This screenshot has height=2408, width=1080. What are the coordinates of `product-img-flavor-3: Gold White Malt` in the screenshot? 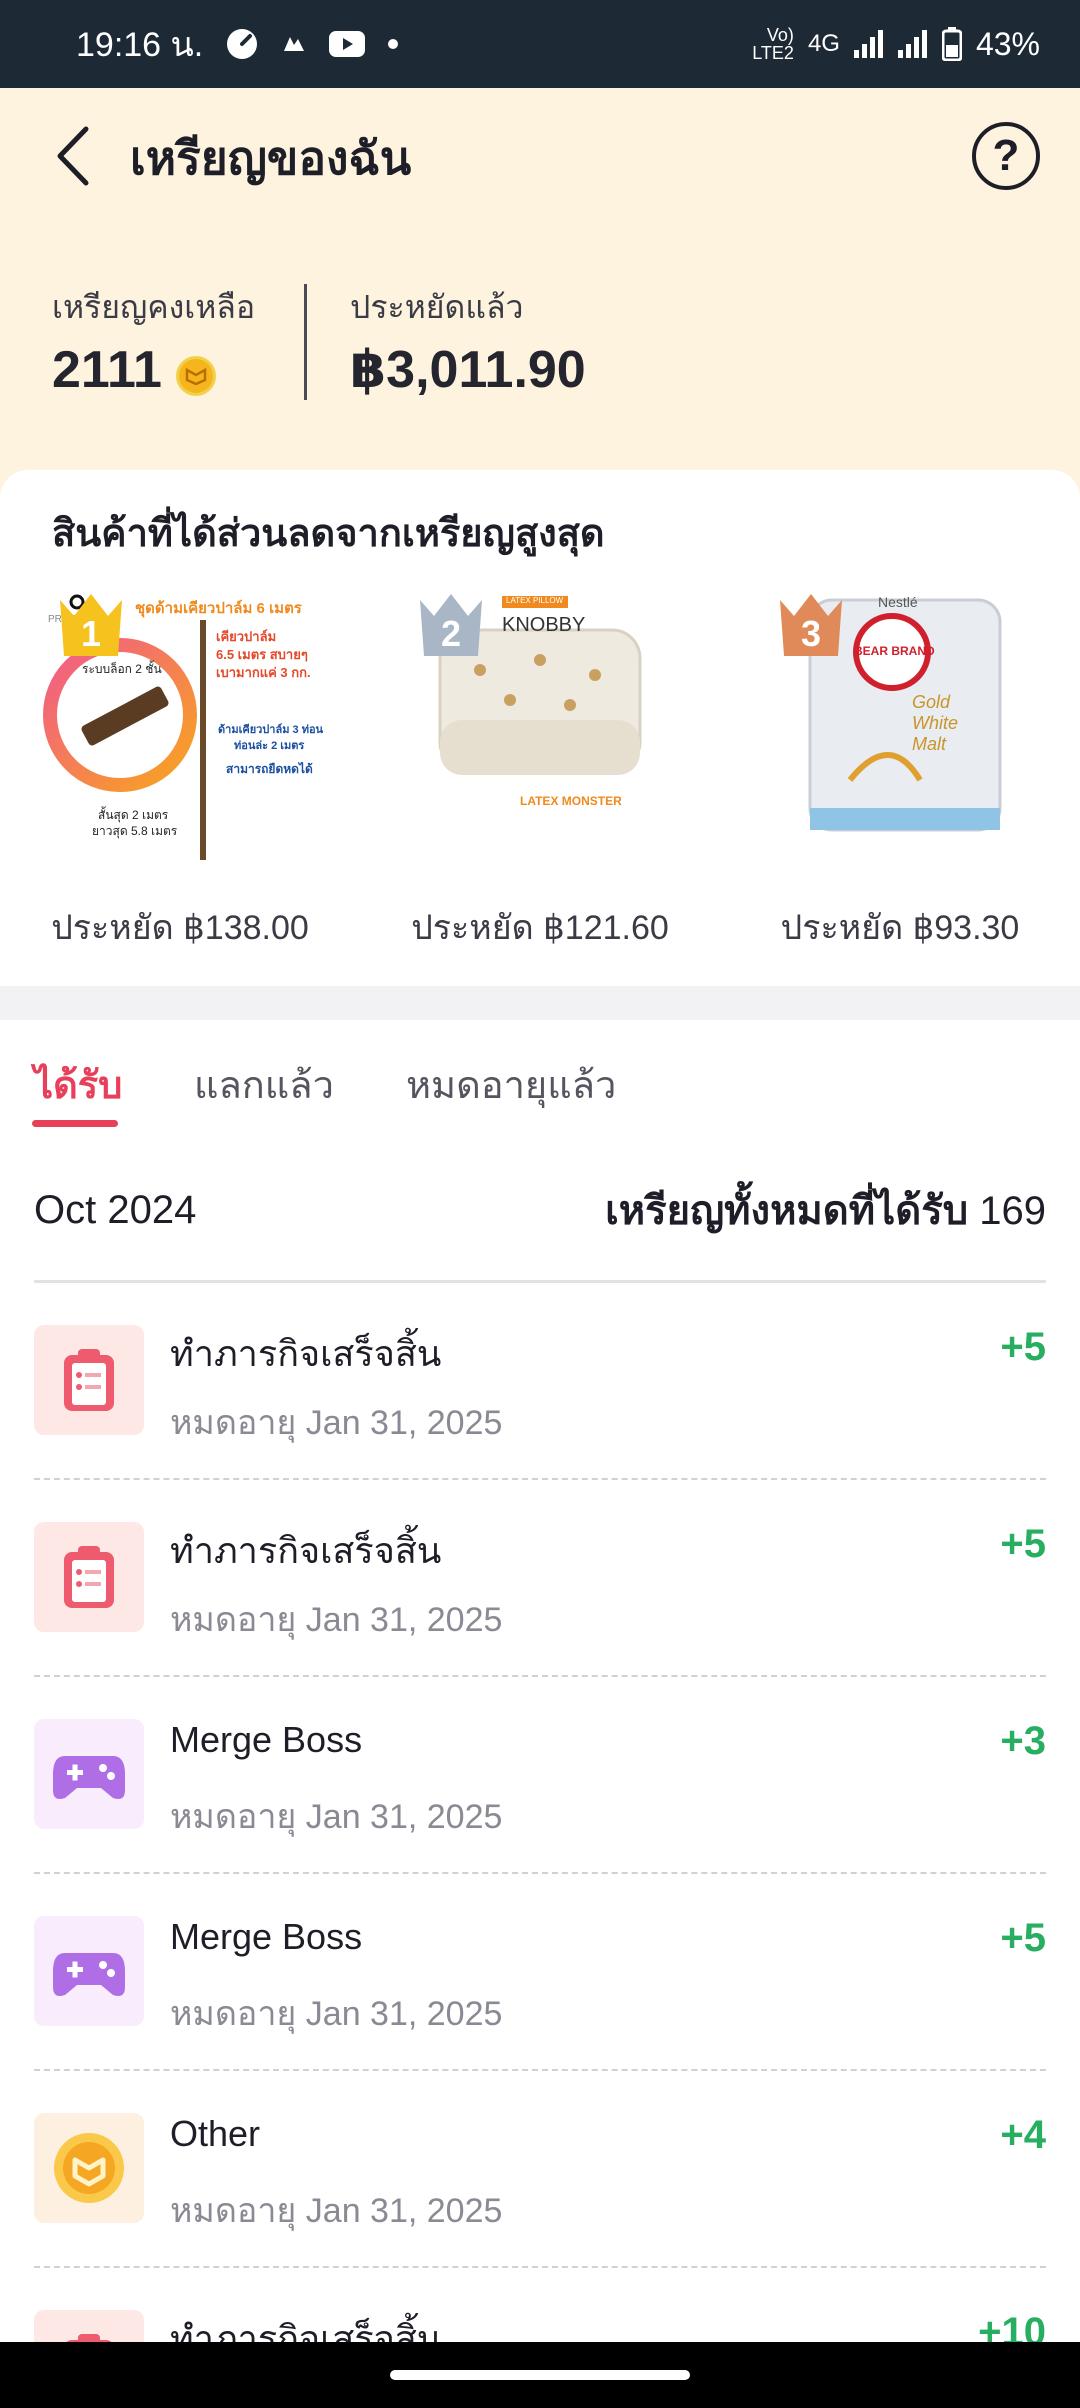 It's located at (935, 723).